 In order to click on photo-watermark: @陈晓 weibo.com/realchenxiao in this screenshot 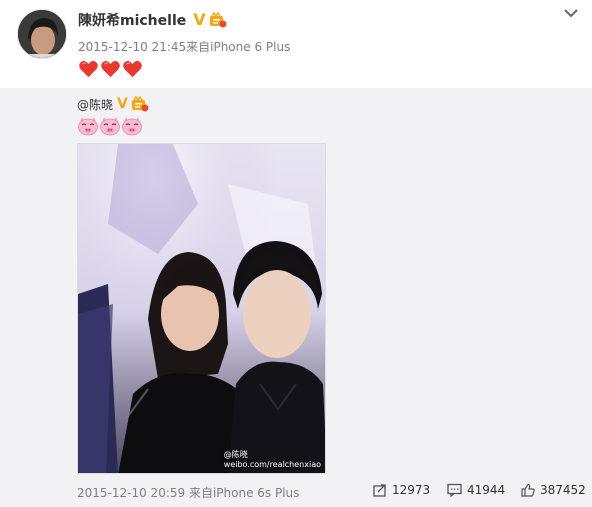, I will do `click(272, 459)`.